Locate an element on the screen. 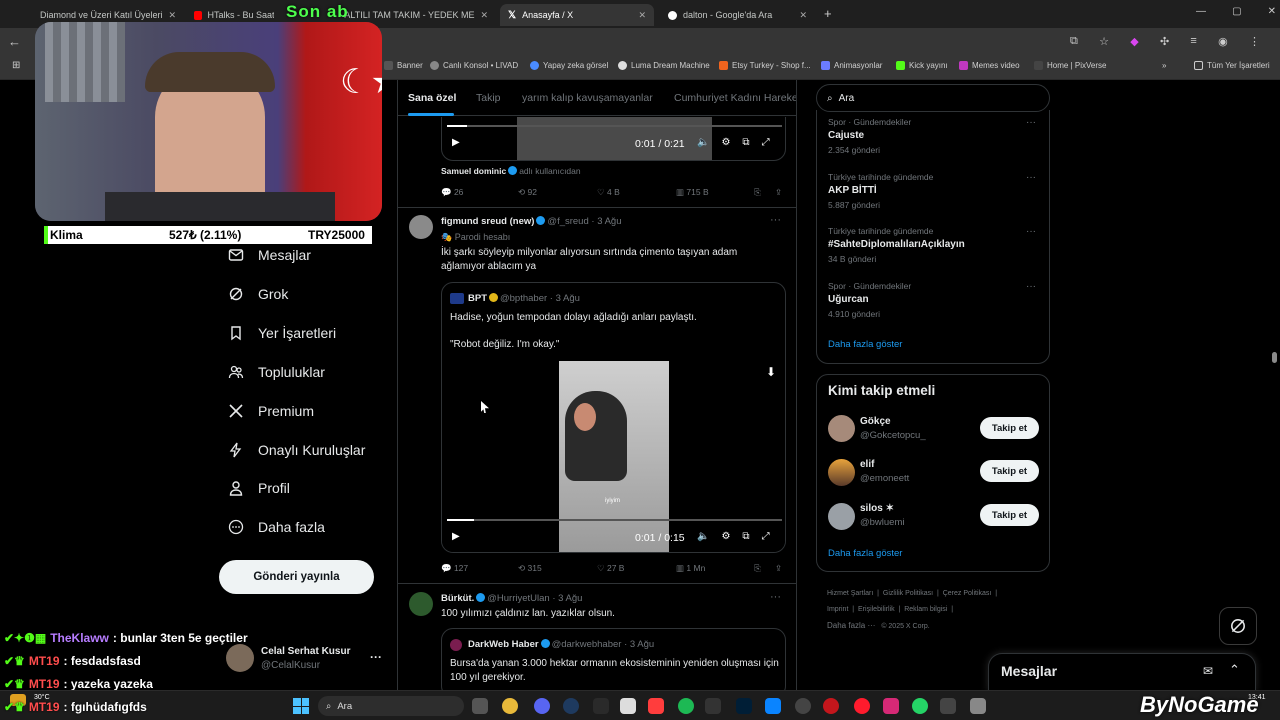 This screenshot has width=1280, height=720. tab-following: Takip is located at coordinates (488, 98).